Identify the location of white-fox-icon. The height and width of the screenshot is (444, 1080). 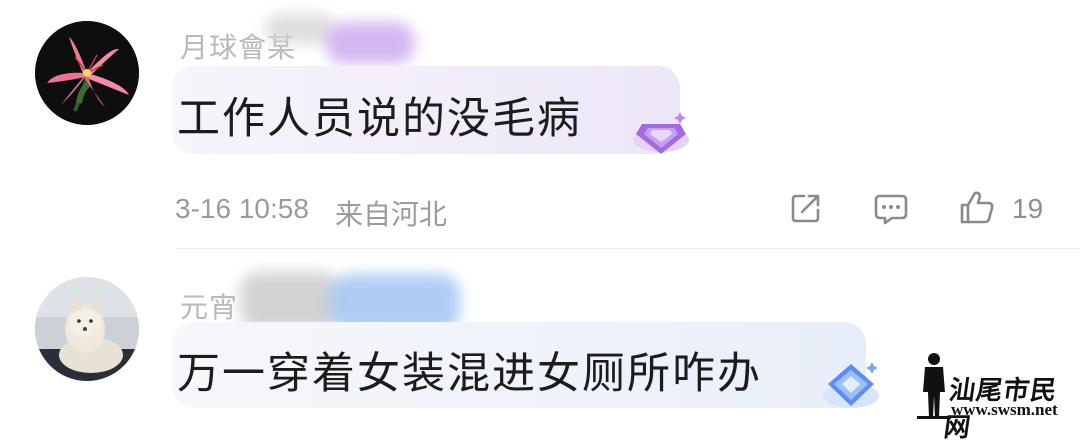
(87, 329).